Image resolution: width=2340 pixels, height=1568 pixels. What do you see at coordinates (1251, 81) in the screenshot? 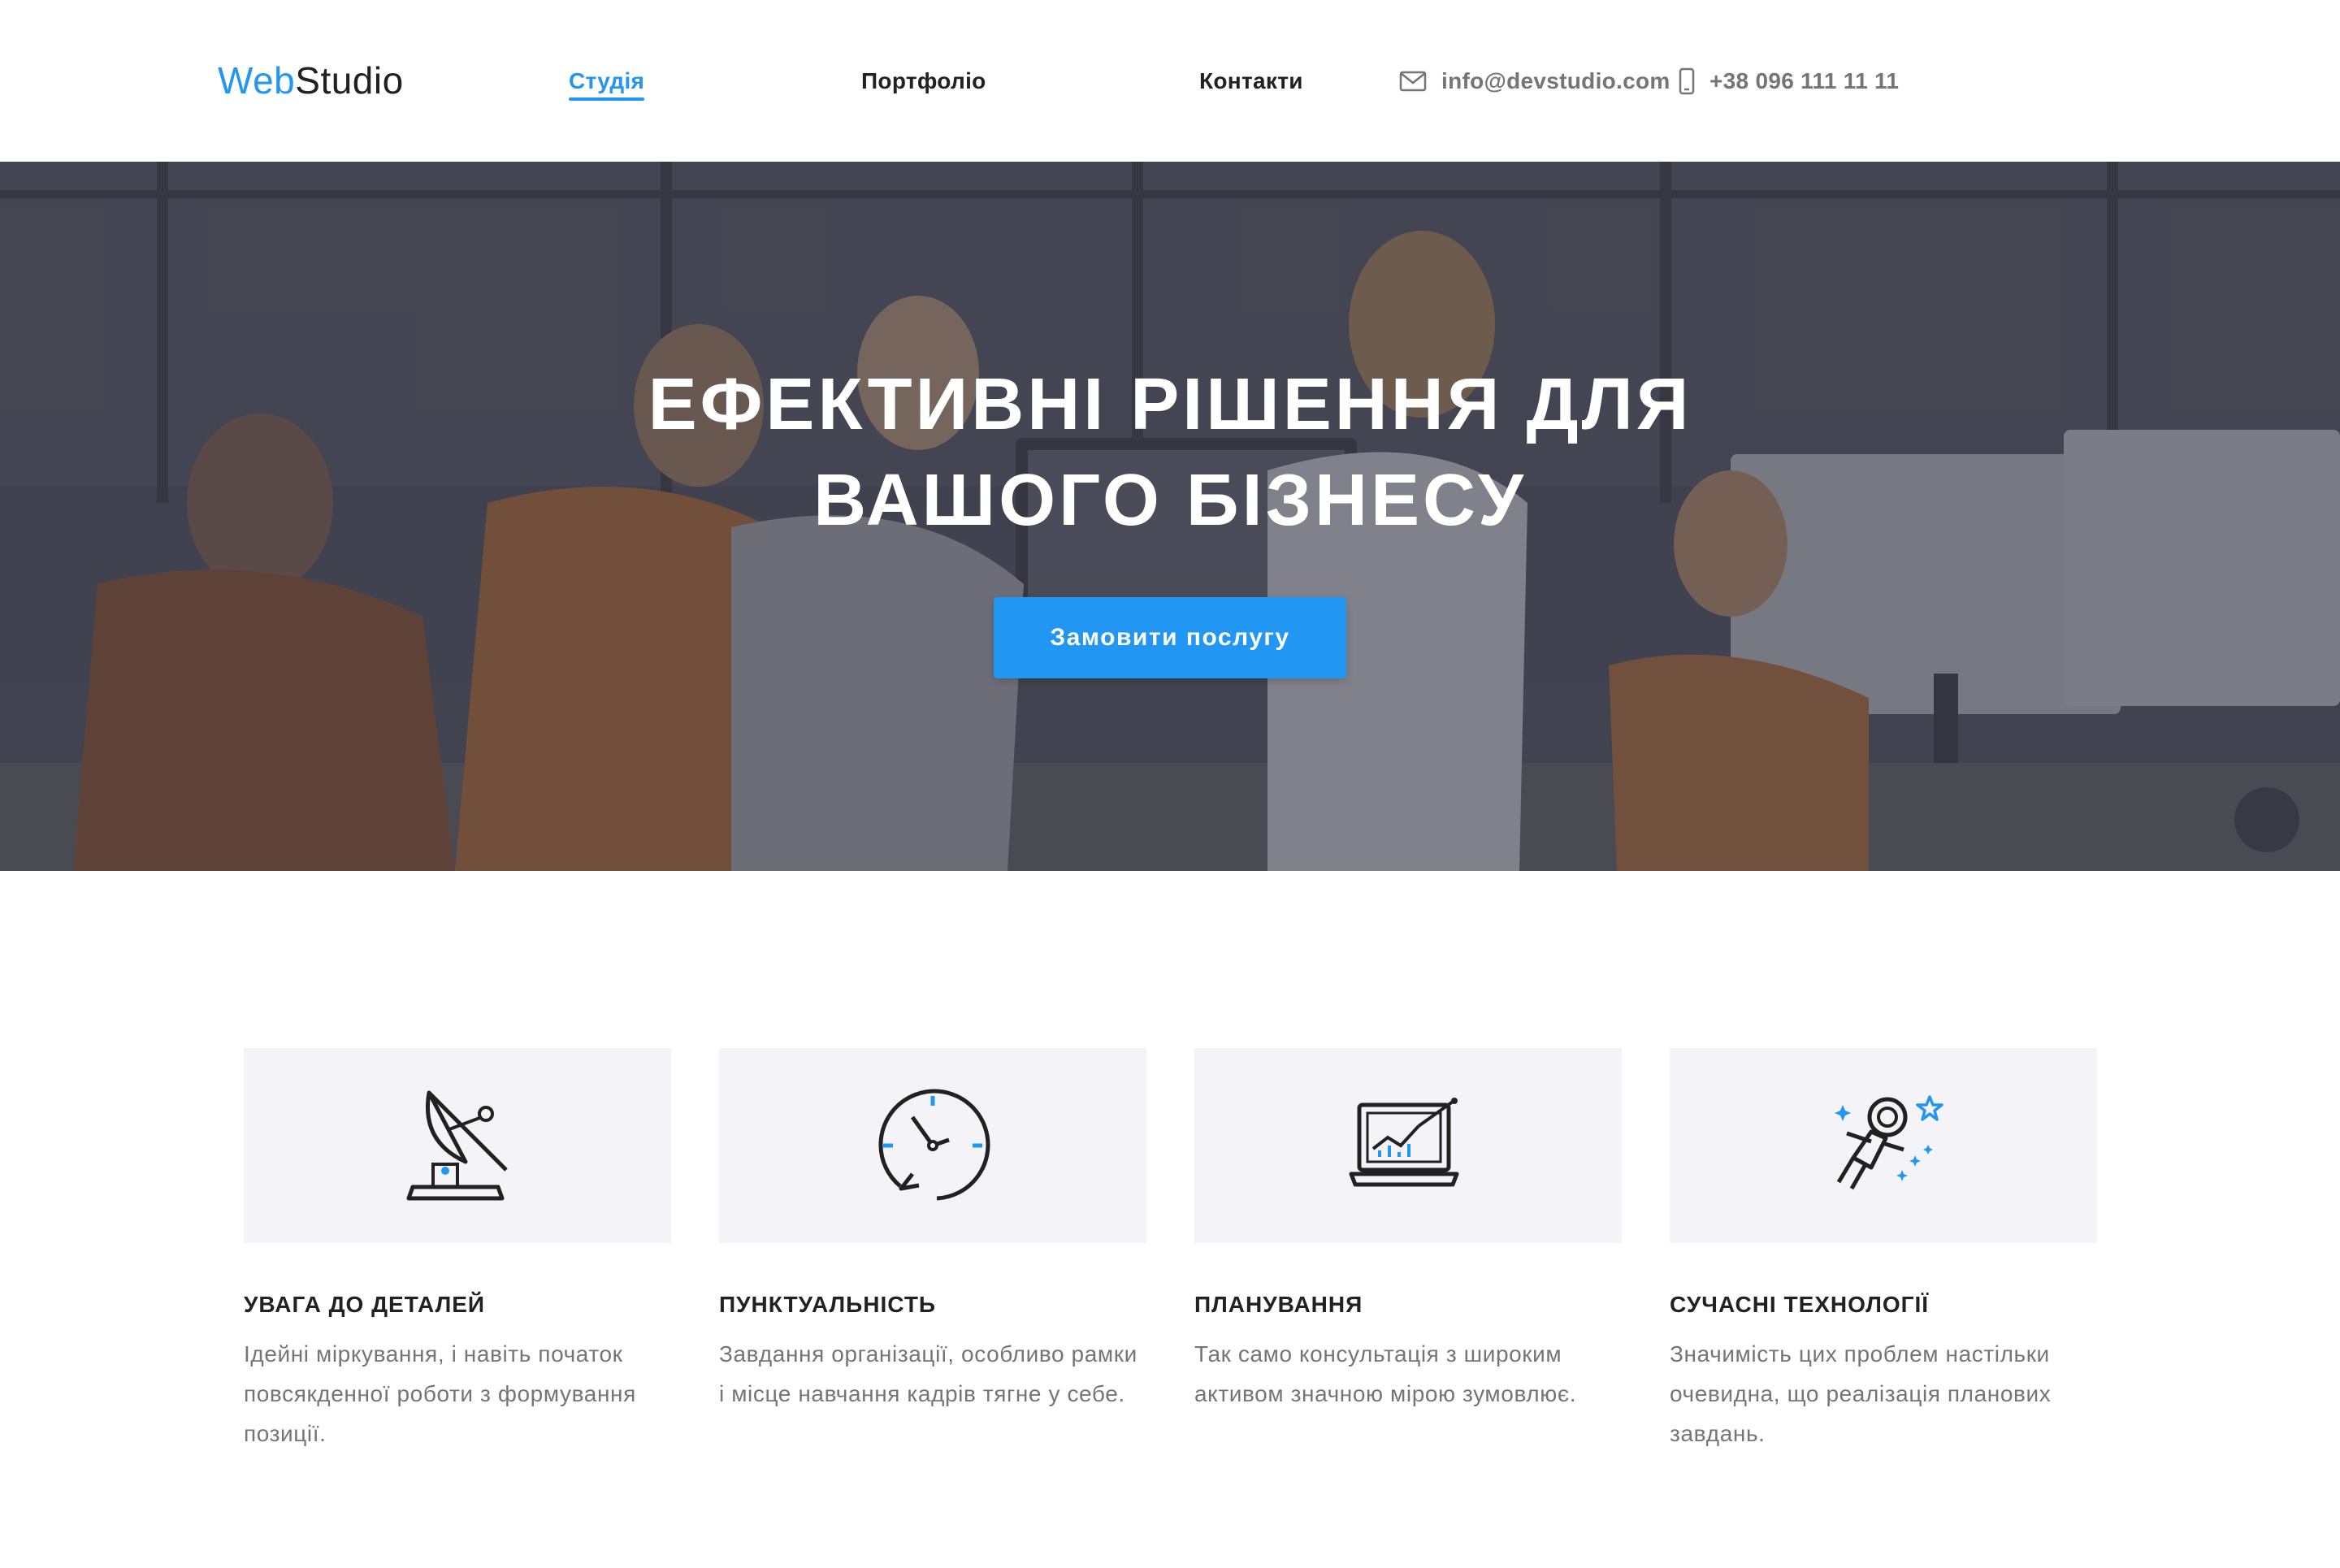
I see `nav-item-contacts: Контакти` at bounding box center [1251, 81].